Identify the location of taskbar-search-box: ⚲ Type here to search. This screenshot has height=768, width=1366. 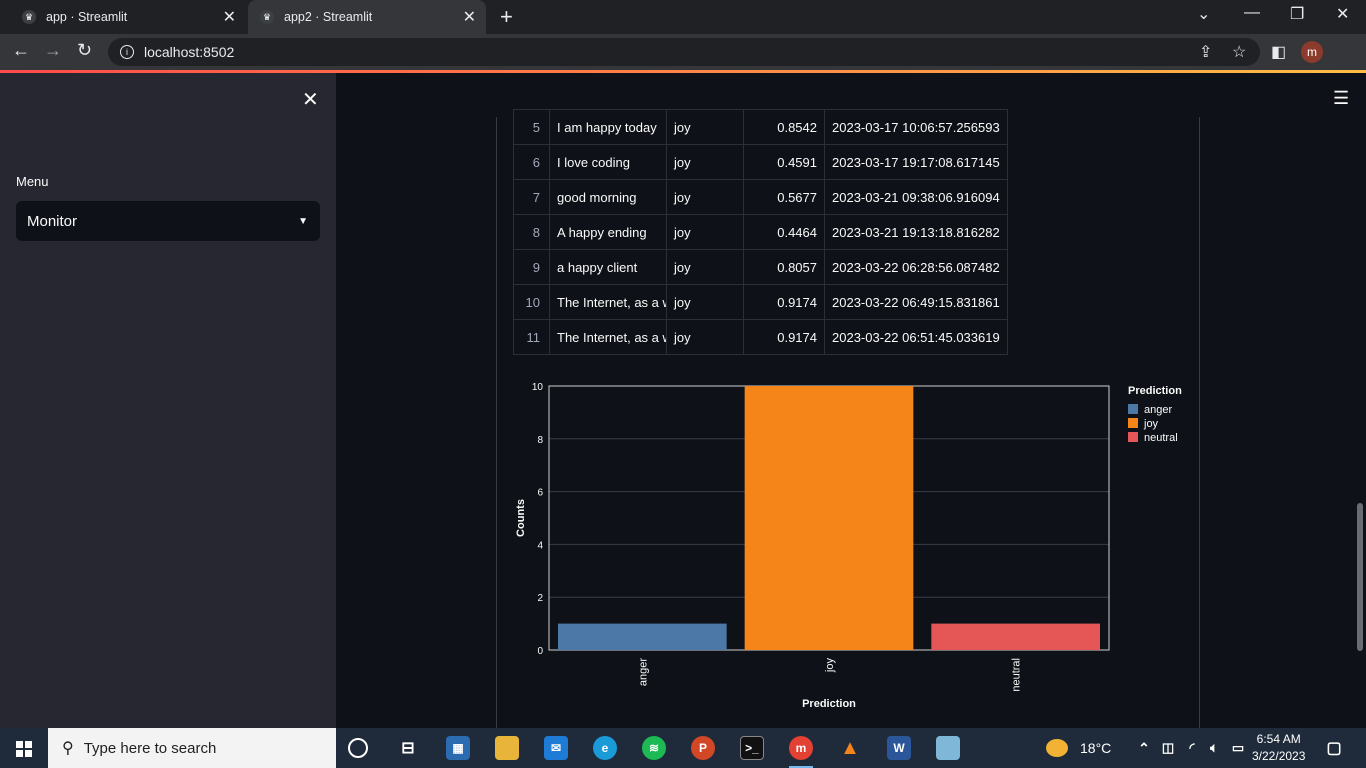
(192, 748).